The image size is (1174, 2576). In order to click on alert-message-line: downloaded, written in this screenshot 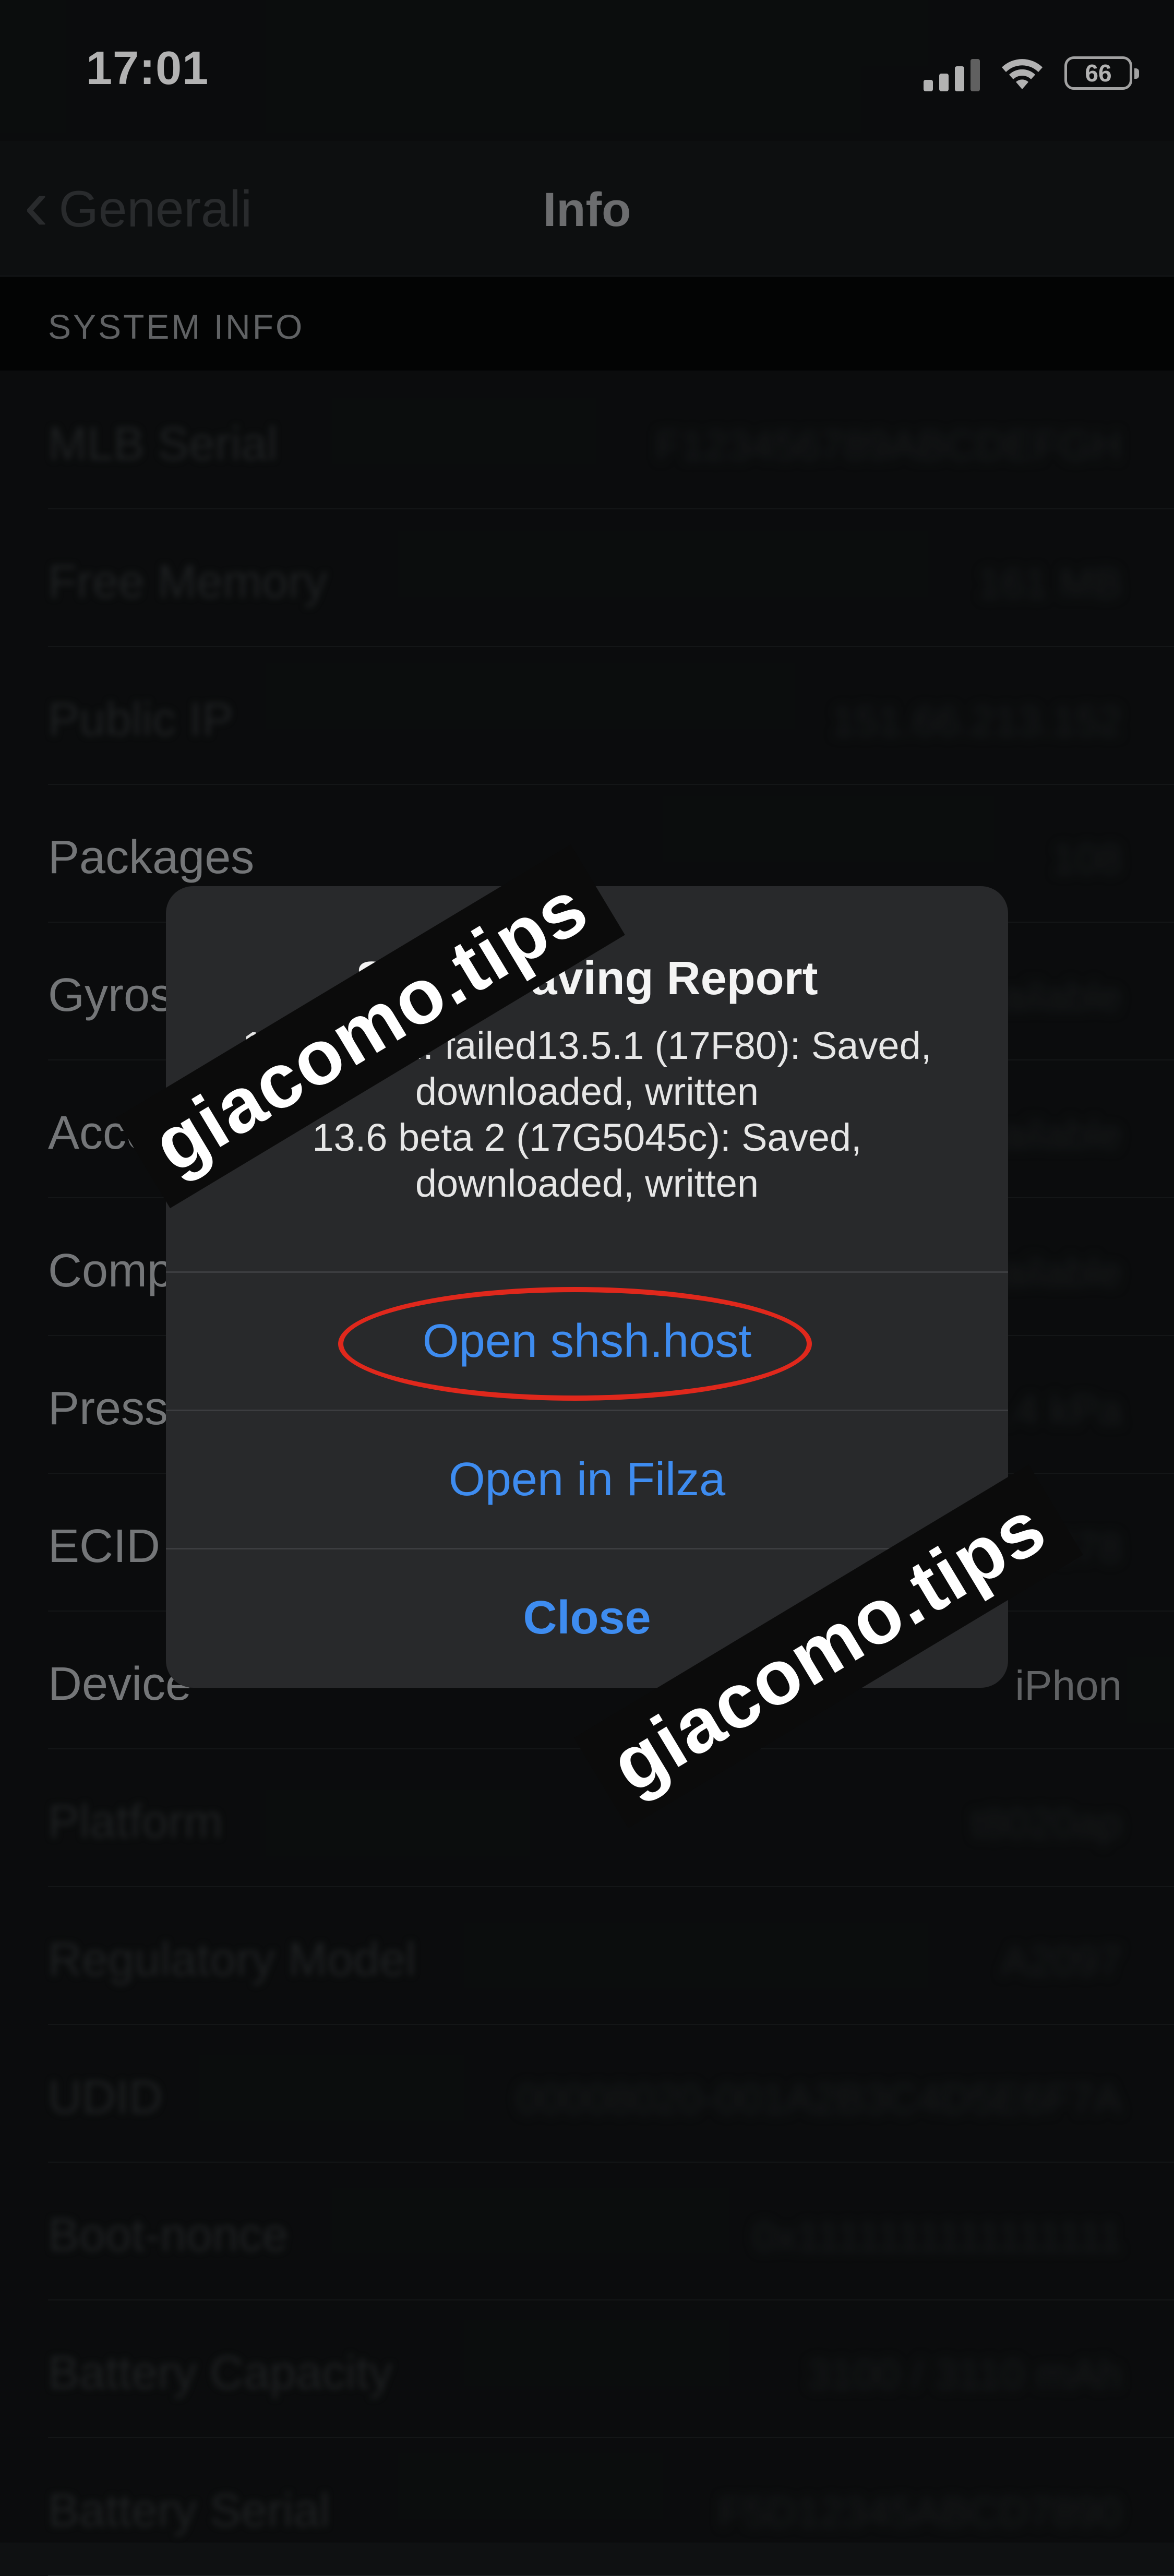, I will do `click(587, 1183)`.